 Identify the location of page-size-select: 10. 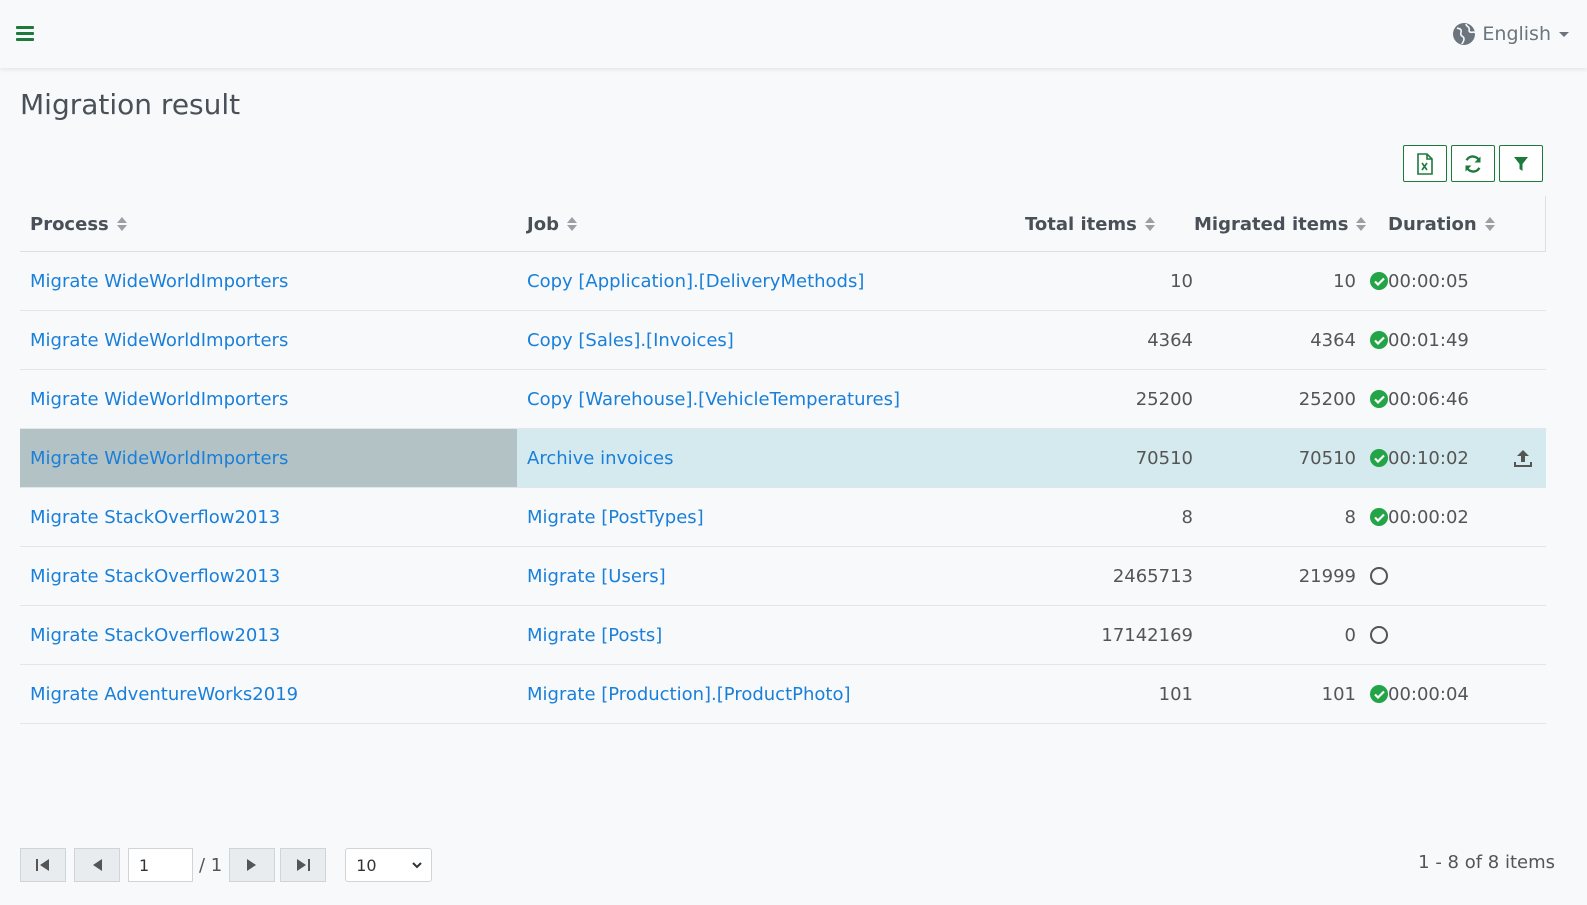
(389, 865).